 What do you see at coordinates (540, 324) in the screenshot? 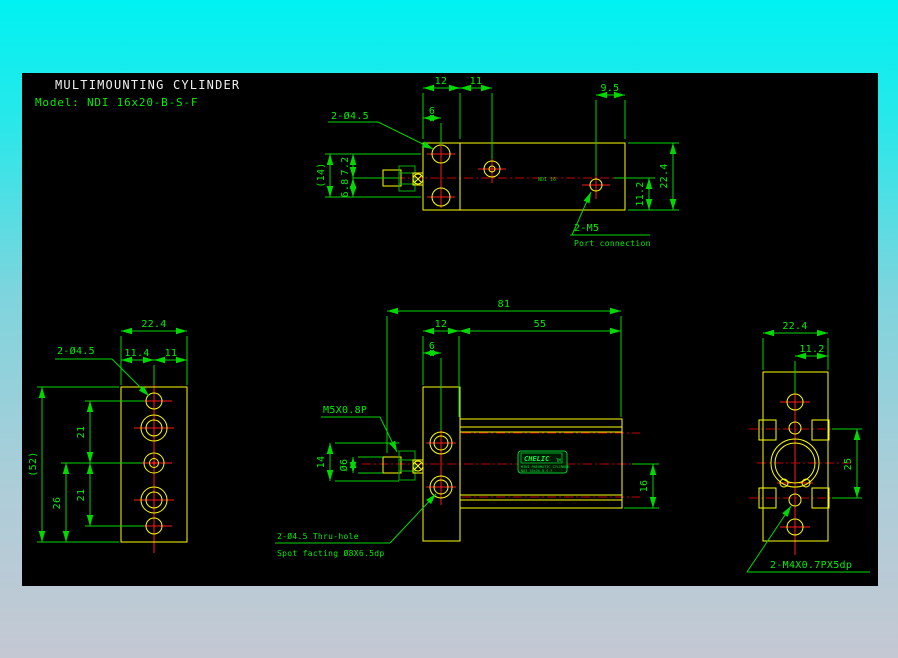
I see `dim-55: 55` at bounding box center [540, 324].